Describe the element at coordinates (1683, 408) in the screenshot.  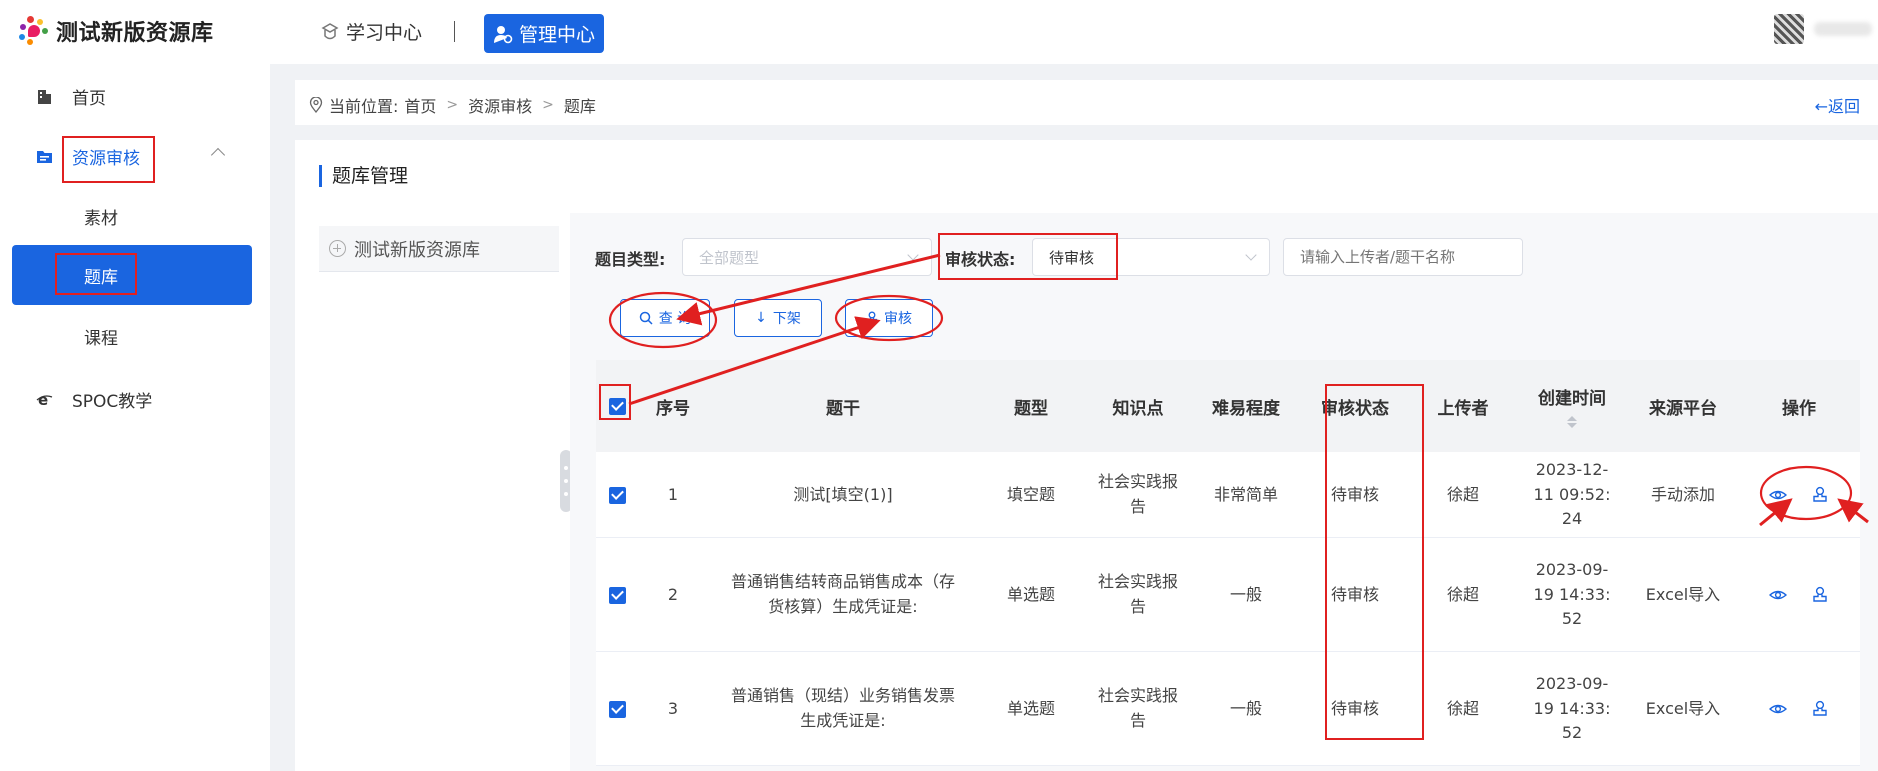
I see `col-source: 来源平台` at that location.